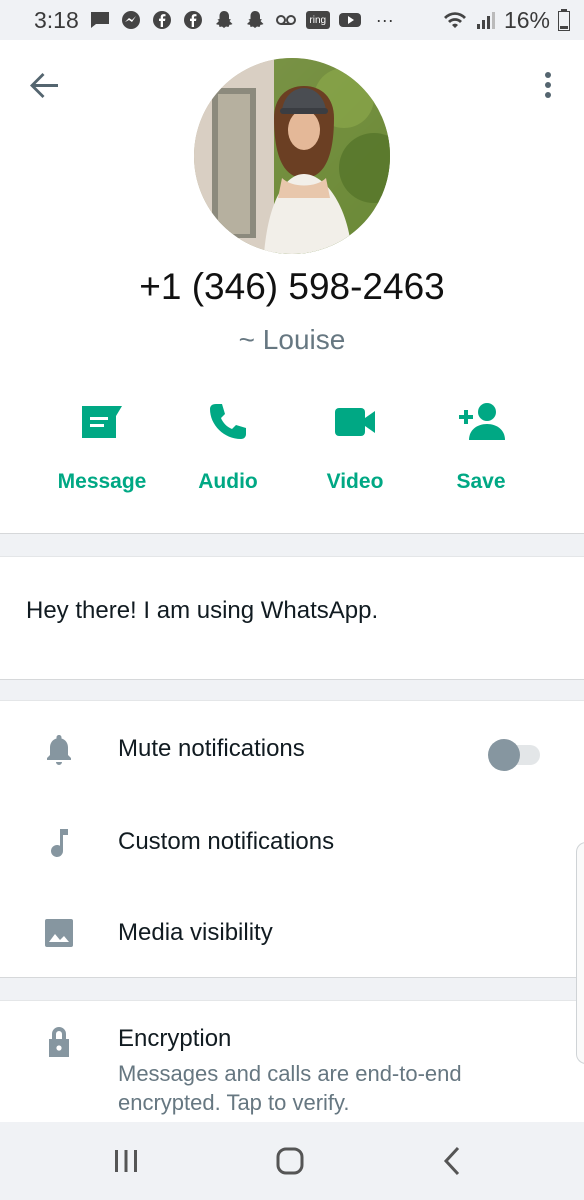 This screenshot has height=1200, width=584. What do you see at coordinates (292, 932) in the screenshot?
I see `media-visibility-row: Media visibility` at bounding box center [292, 932].